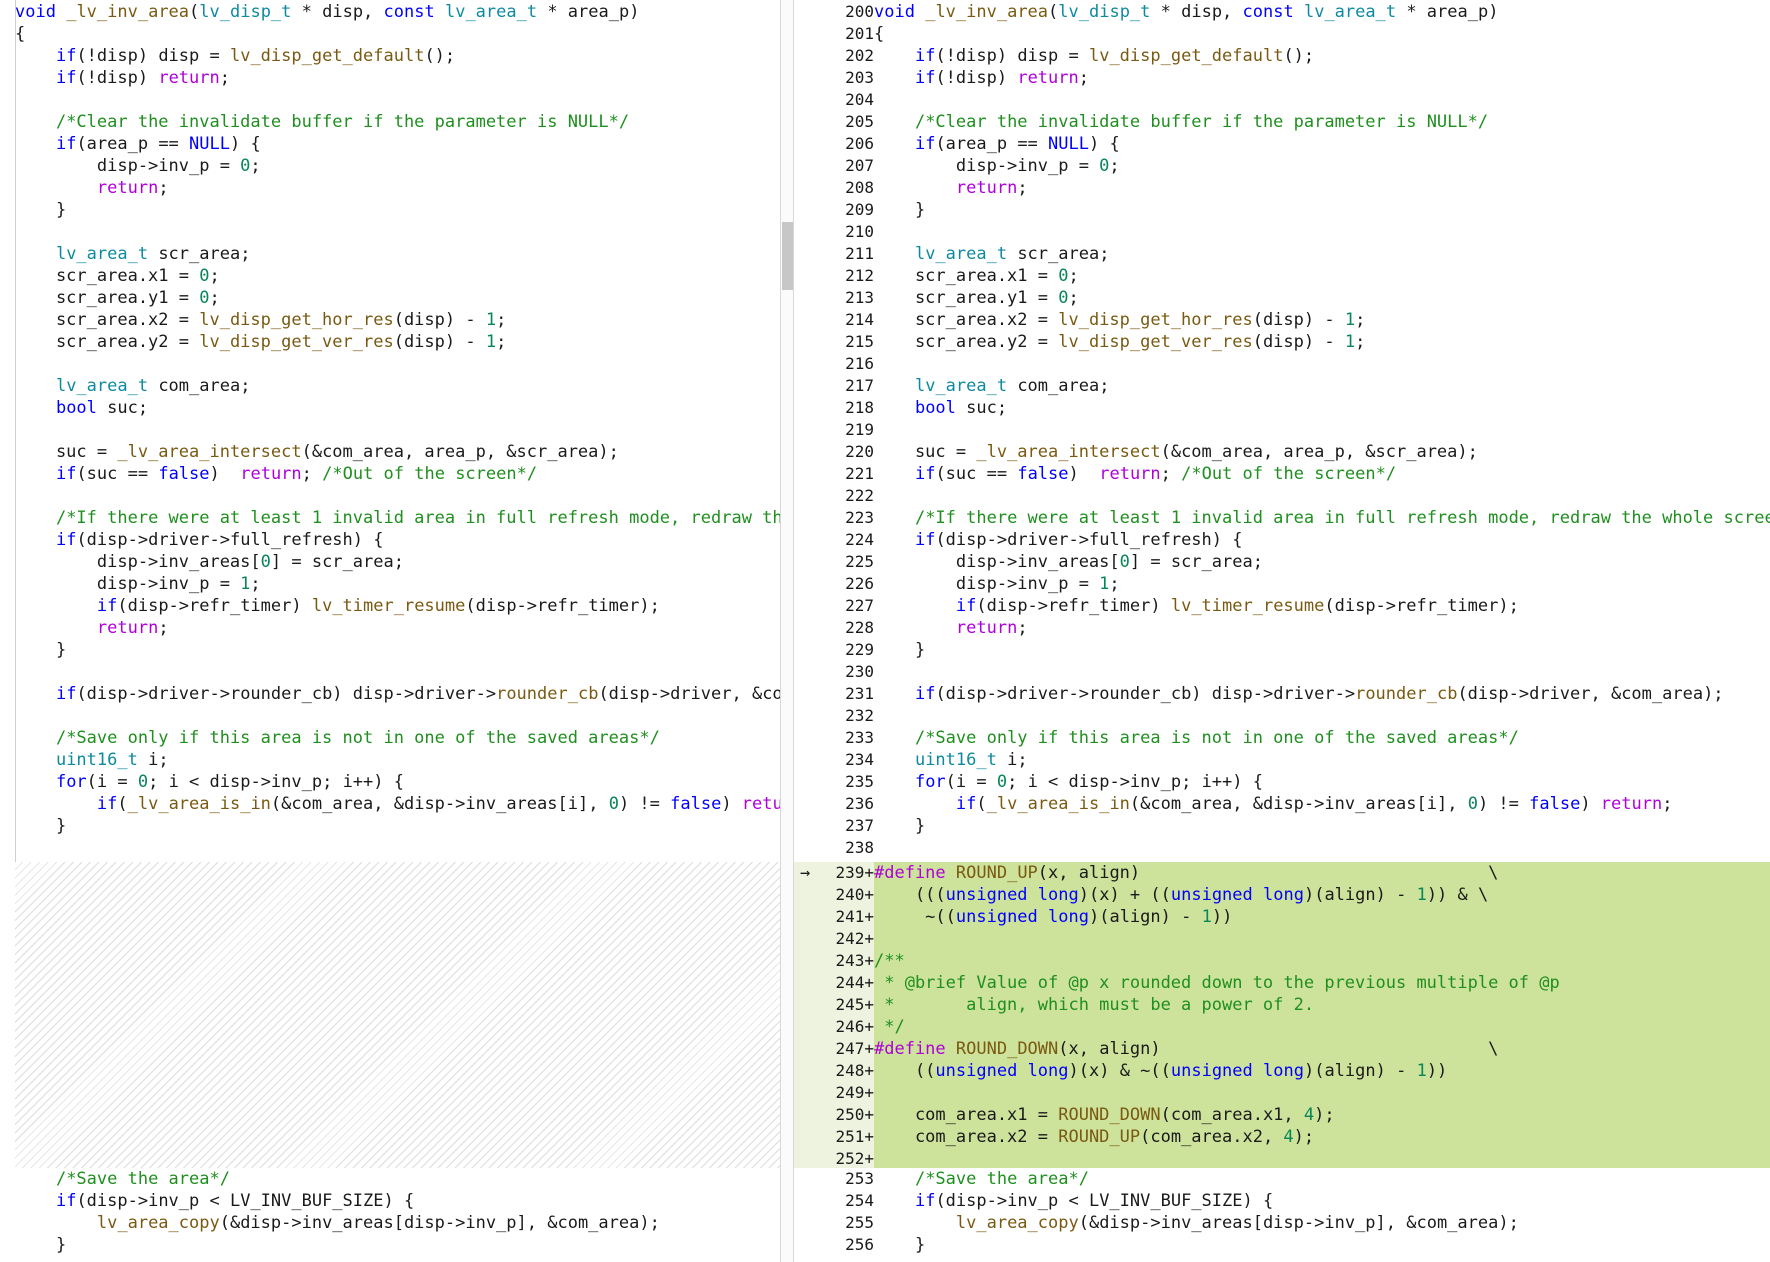 The width and height of the screenshot is (1770, 1262). What do you see at coordinates (390, 386) in the screenshot?
I see `code-line: lv_area_t com_area;` at bounding box center [390, 386].